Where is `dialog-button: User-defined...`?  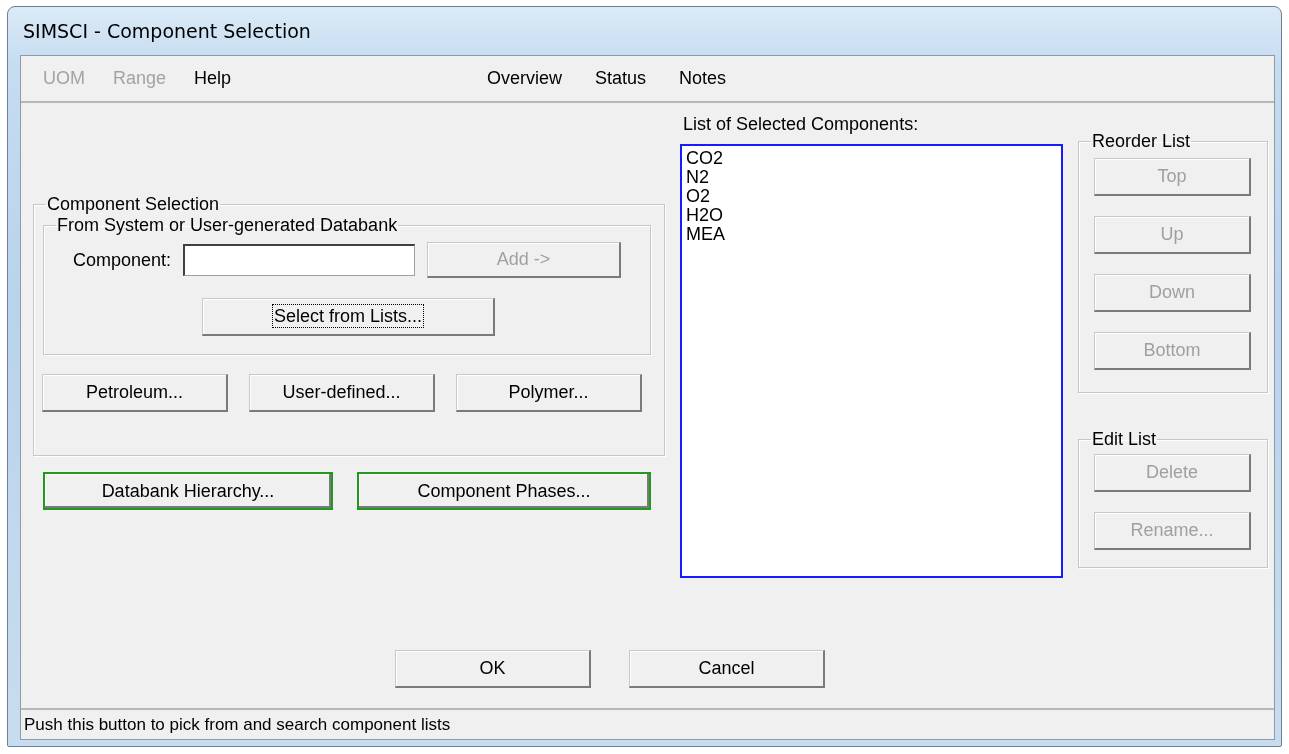 dialog-button: User-defined... is located at coordinates (342, 393).